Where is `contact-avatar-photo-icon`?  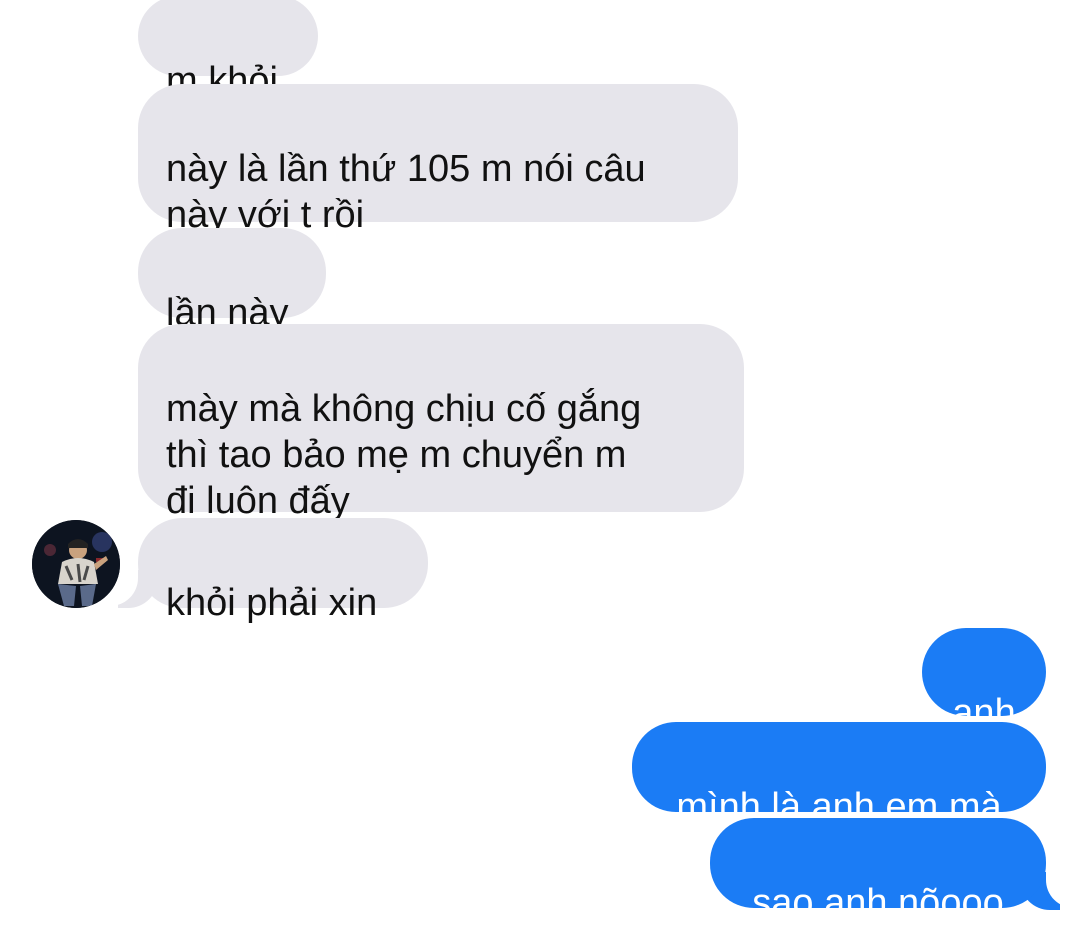 contact-avatar-photo-icon is located at coordinates (76, 564).